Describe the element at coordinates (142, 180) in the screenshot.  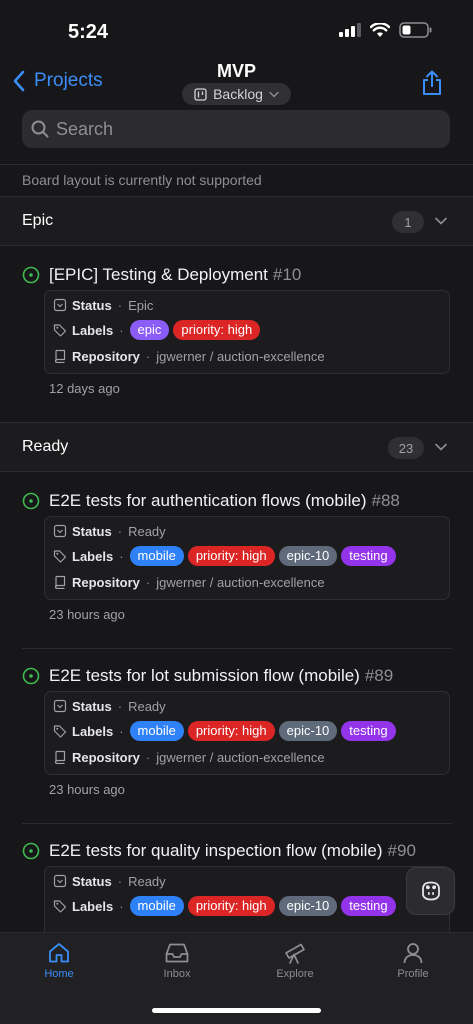
I see `layout-notice: Board layout is currently not supported` at that location.